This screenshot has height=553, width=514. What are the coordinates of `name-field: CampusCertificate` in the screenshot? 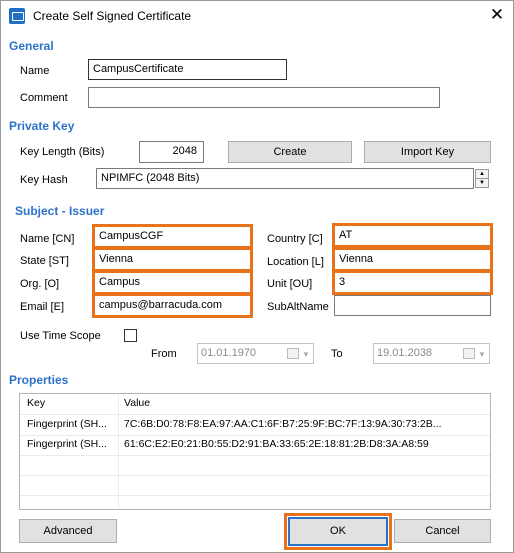 It's located at (187, 69).